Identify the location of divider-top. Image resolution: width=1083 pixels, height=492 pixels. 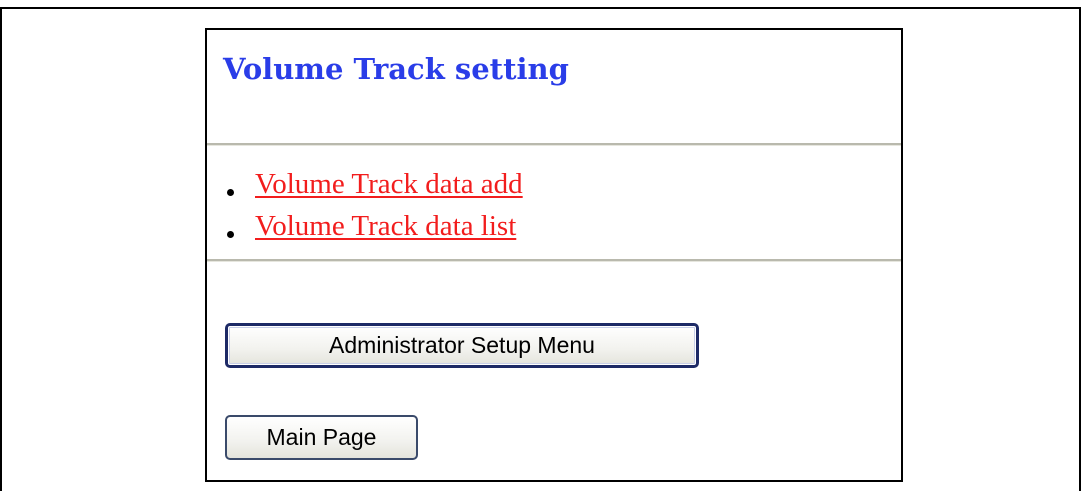
(554, 144).